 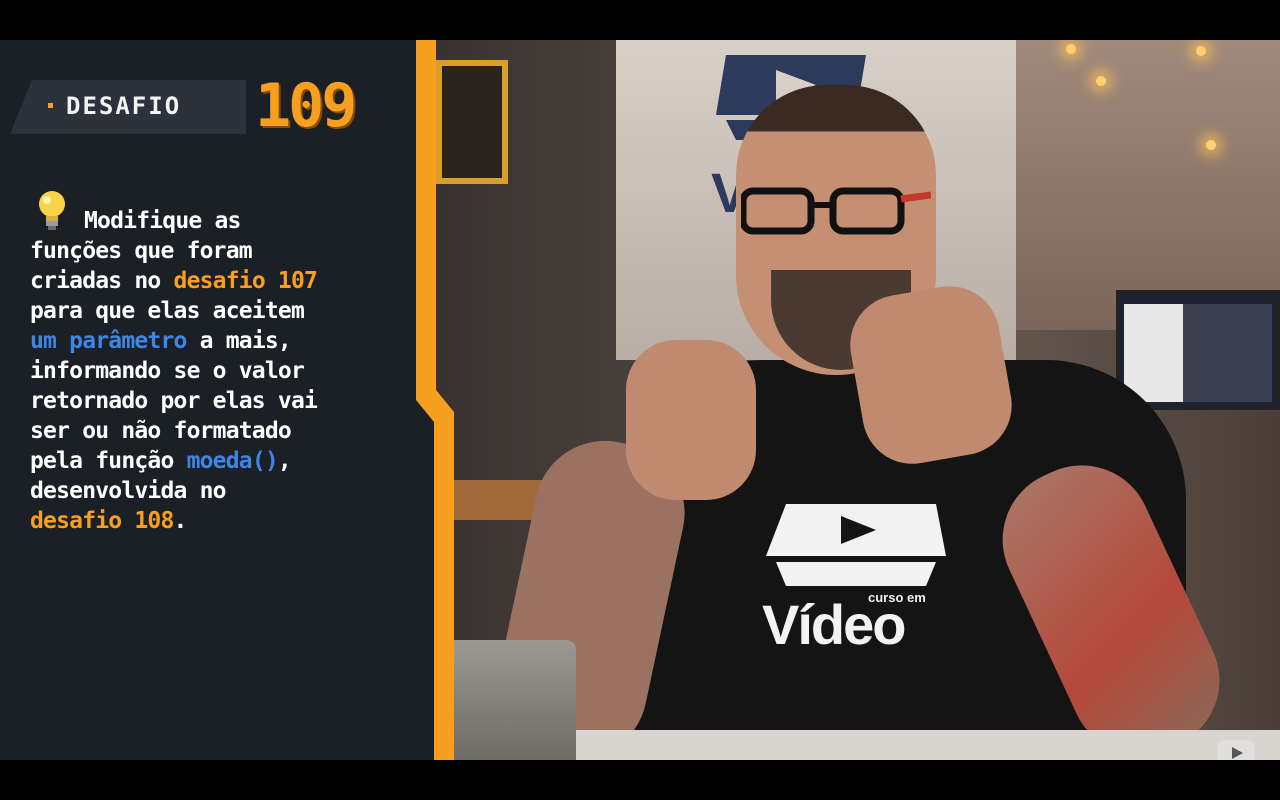 What do you see at coordinates (102, 521) in the screenshot?
I see `reference-desafio-108: desafio 108` at bounding box center [102, 521].